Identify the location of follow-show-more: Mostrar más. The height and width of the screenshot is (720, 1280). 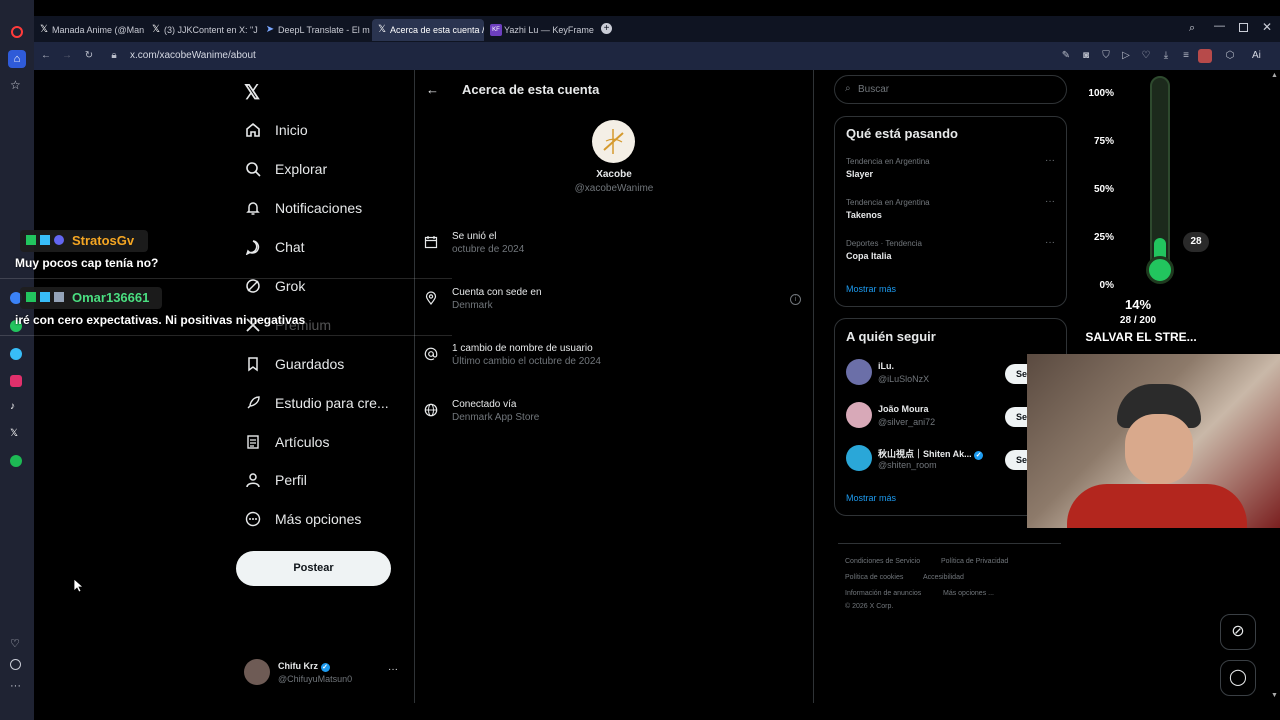
(871, 498).